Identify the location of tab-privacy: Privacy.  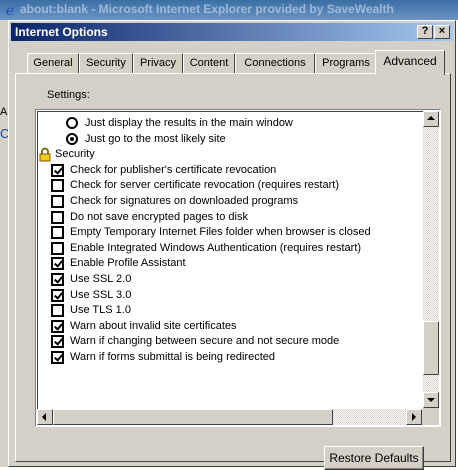
(158, 63).